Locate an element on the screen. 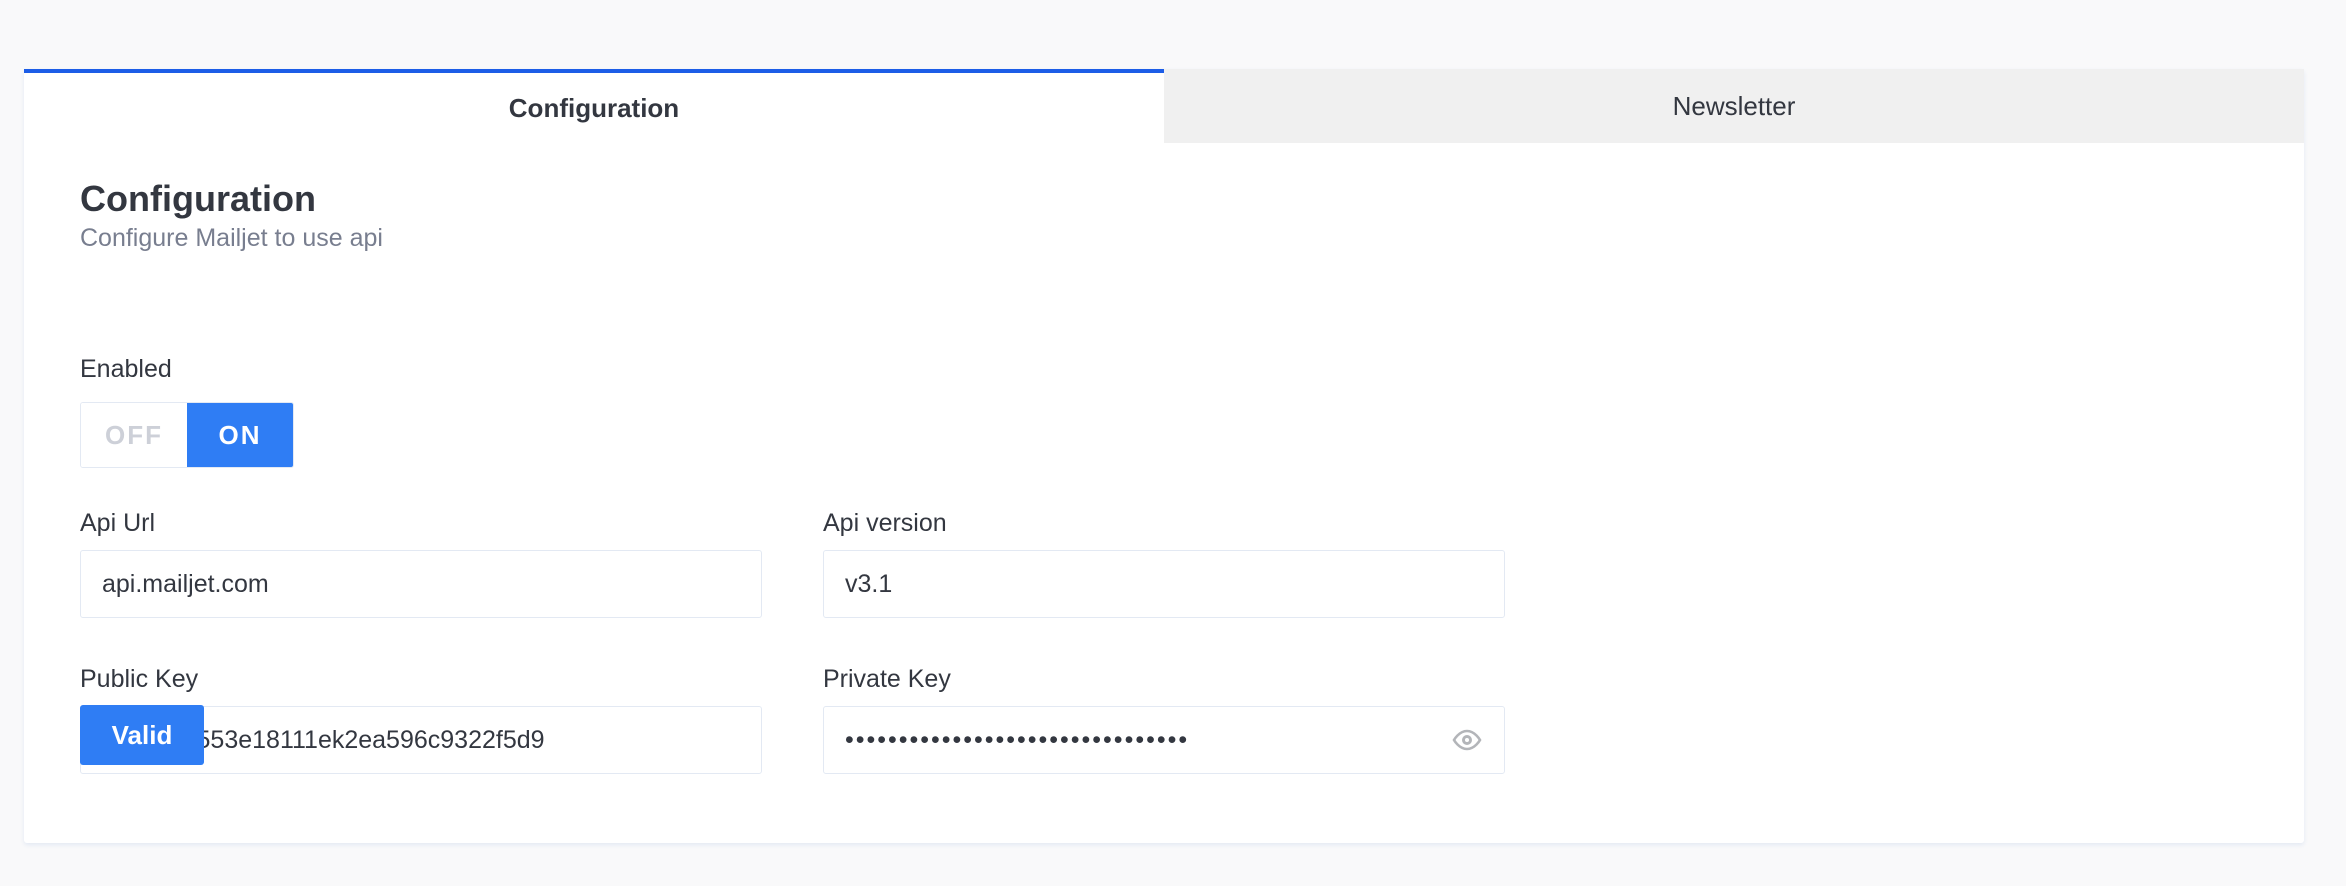 This screenshot has height=886, width=2346. tab-newsletter: Newsletter is located at coordinates (1734, 106).